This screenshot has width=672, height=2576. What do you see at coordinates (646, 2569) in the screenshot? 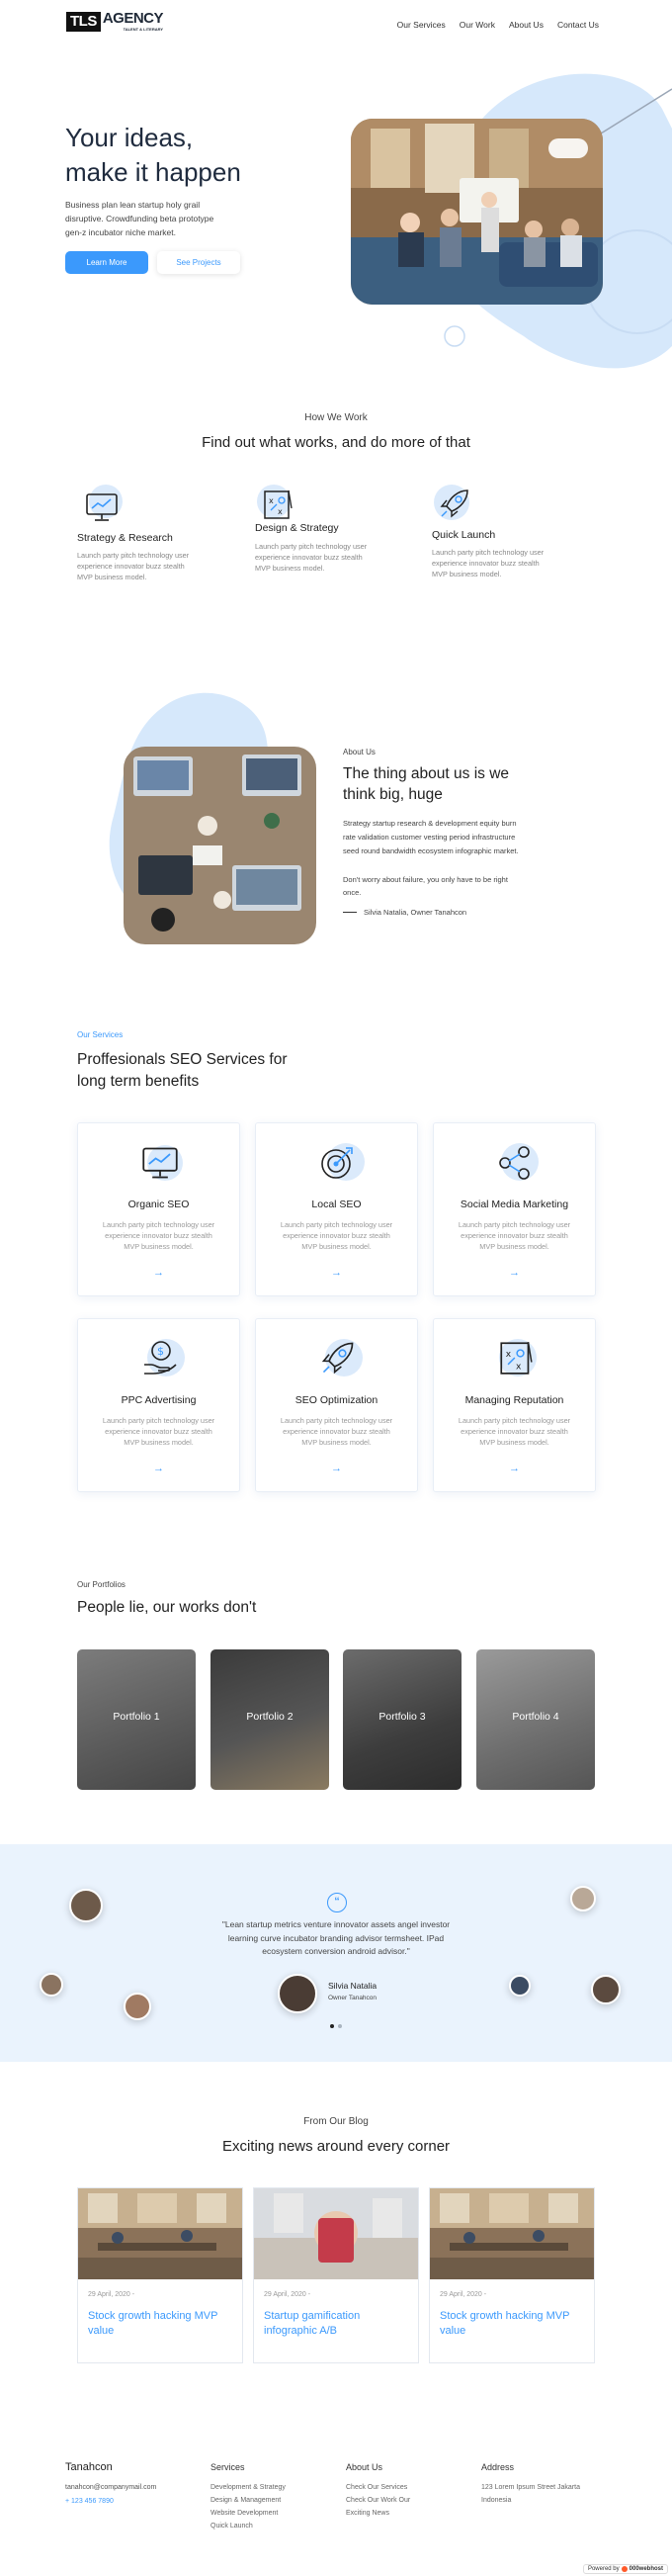
I see `badge-brand: 000webhost` at bounding box center [646, 2569].